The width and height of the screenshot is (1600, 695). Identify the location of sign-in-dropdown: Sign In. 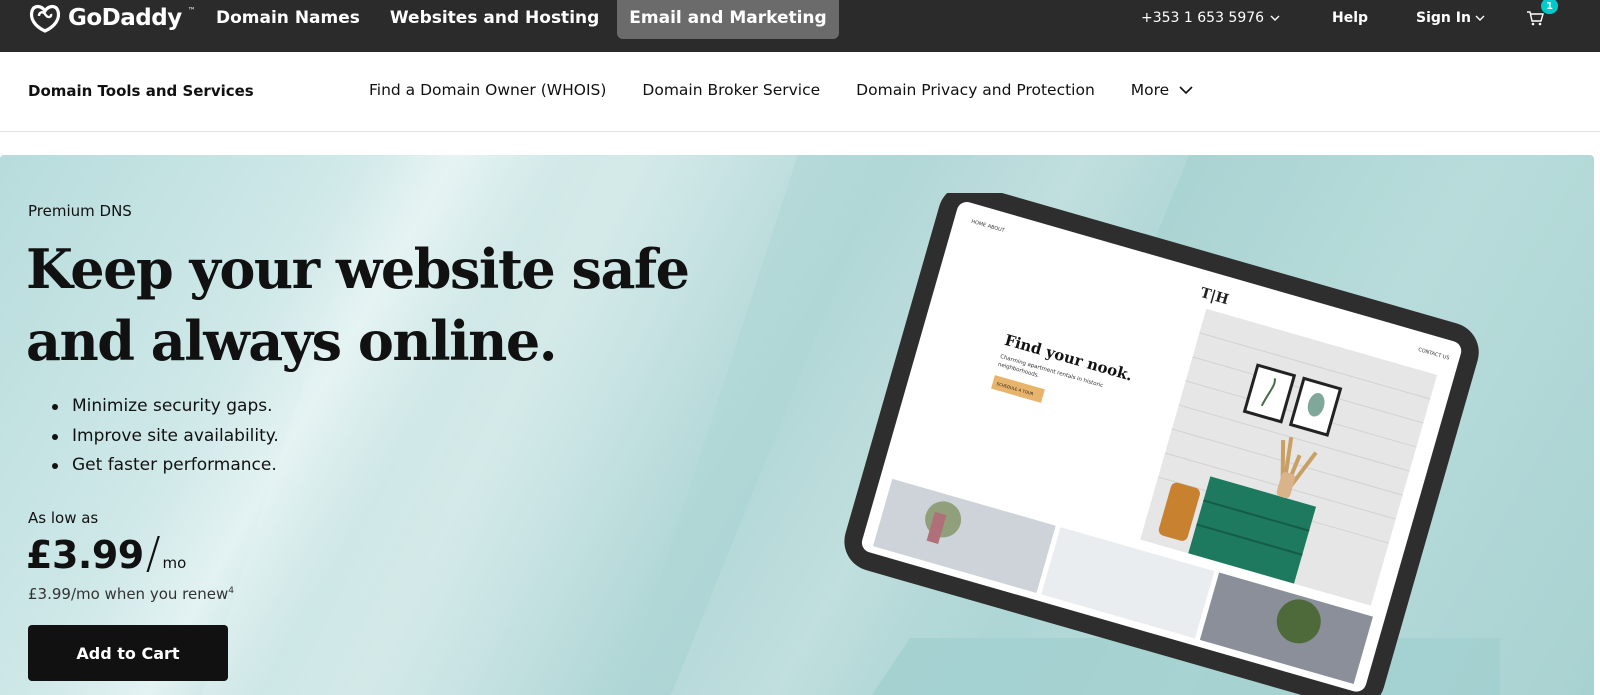
(1450, 18).